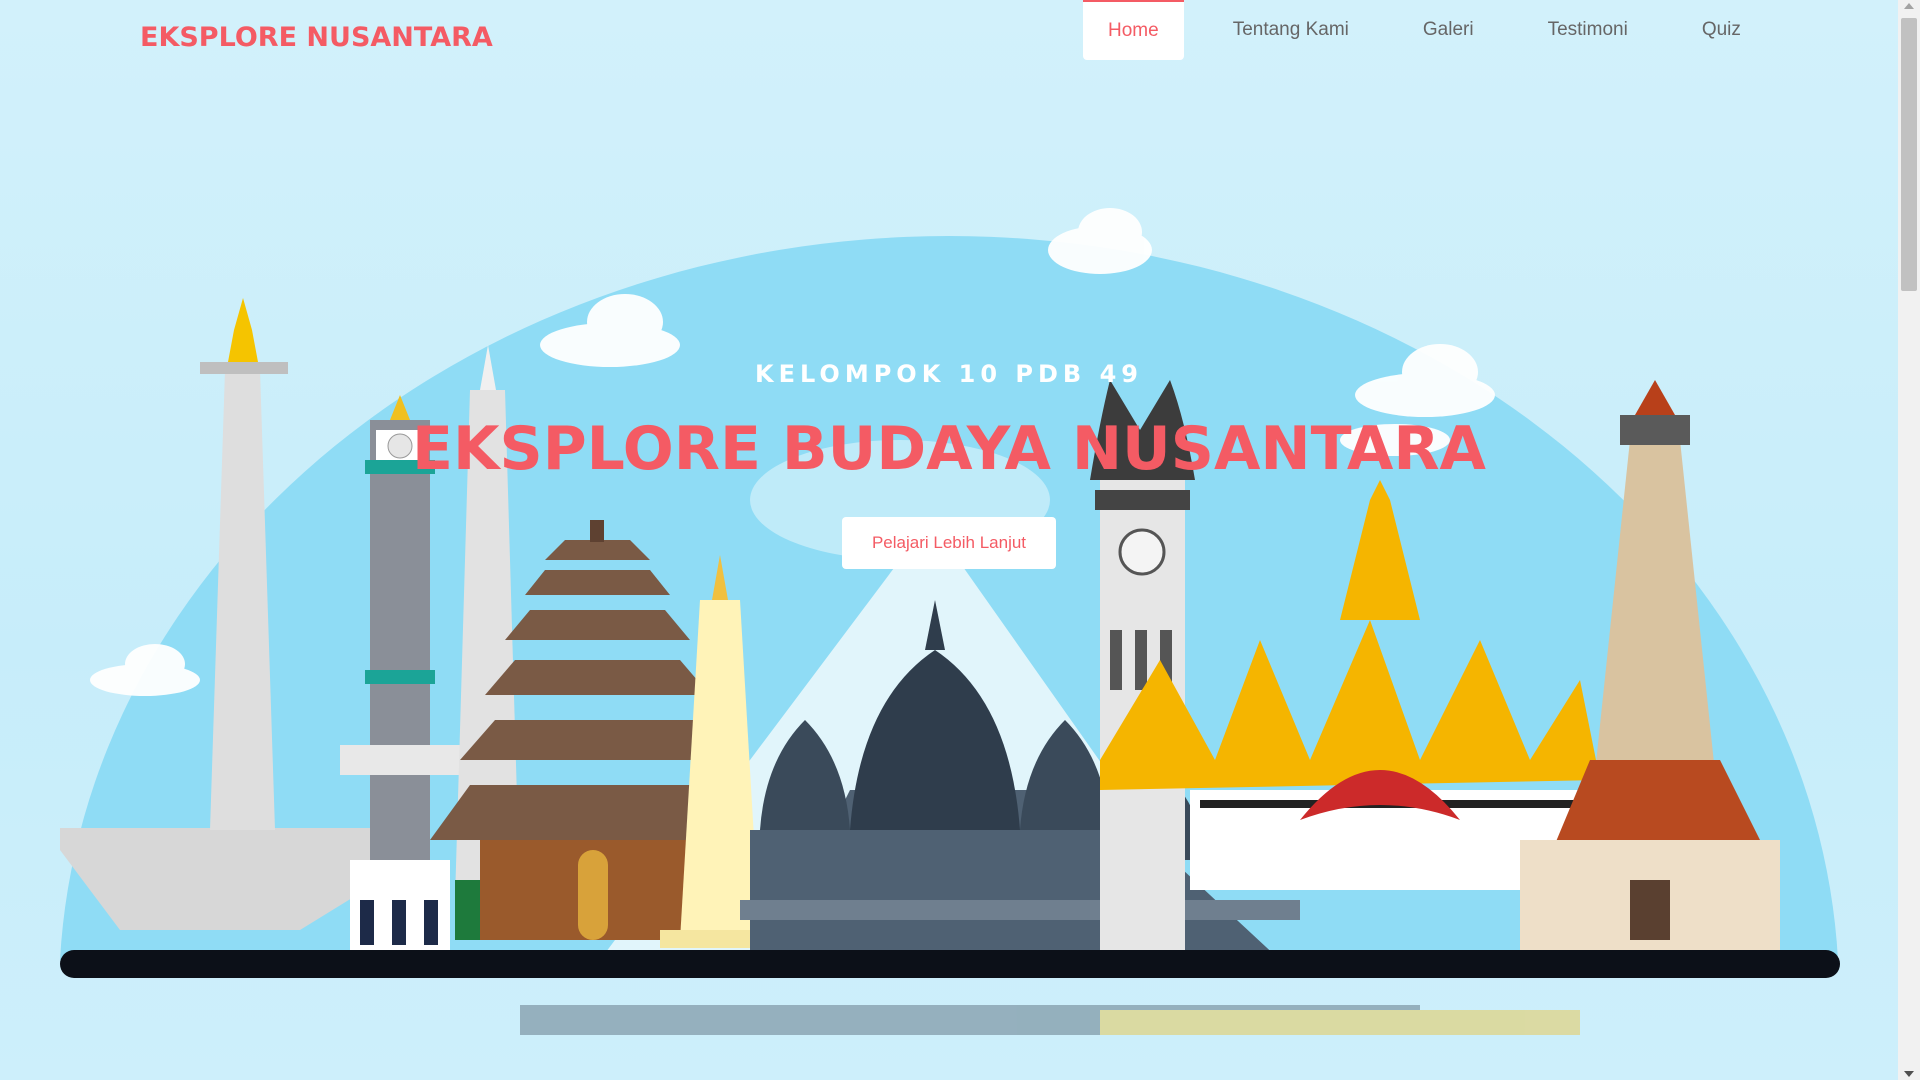 The width and height of the screenshot is (1920, 1080). What do you see at coordinates (316, 37) in the screenshot?
I see `brand-logo: EKSPLORE NUSANTARA` at bounding box center [316, 37].